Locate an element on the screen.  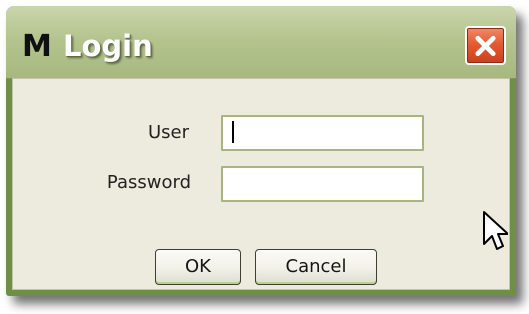
arrow-cursor-icon is located at coordinates (495, 230).